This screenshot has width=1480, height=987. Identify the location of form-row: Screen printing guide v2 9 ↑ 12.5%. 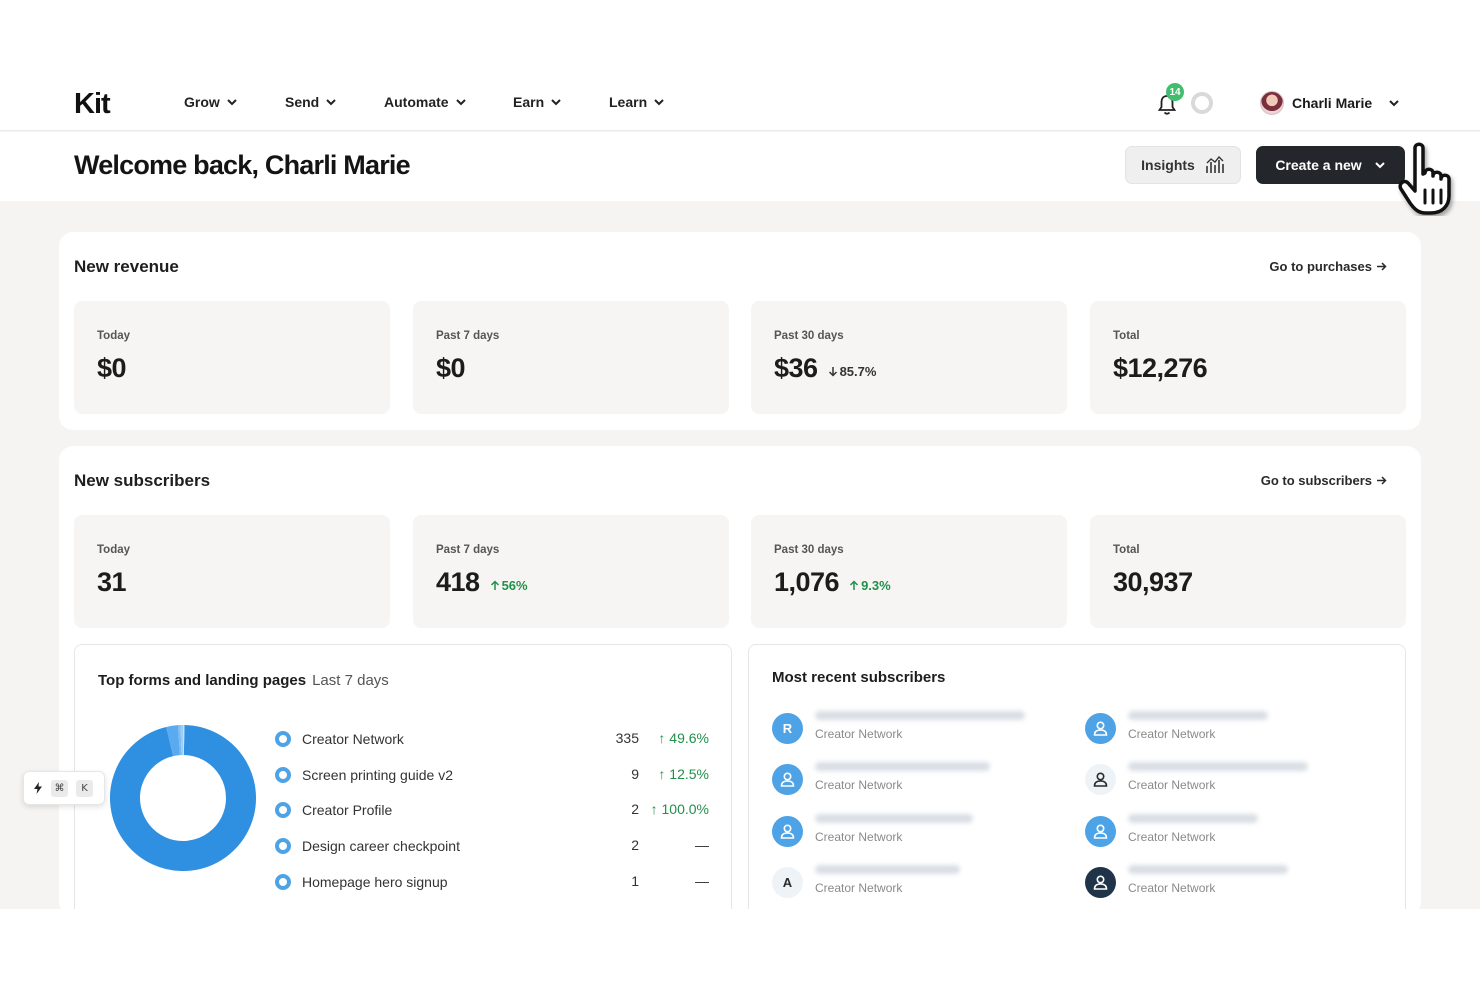
(492, 775).